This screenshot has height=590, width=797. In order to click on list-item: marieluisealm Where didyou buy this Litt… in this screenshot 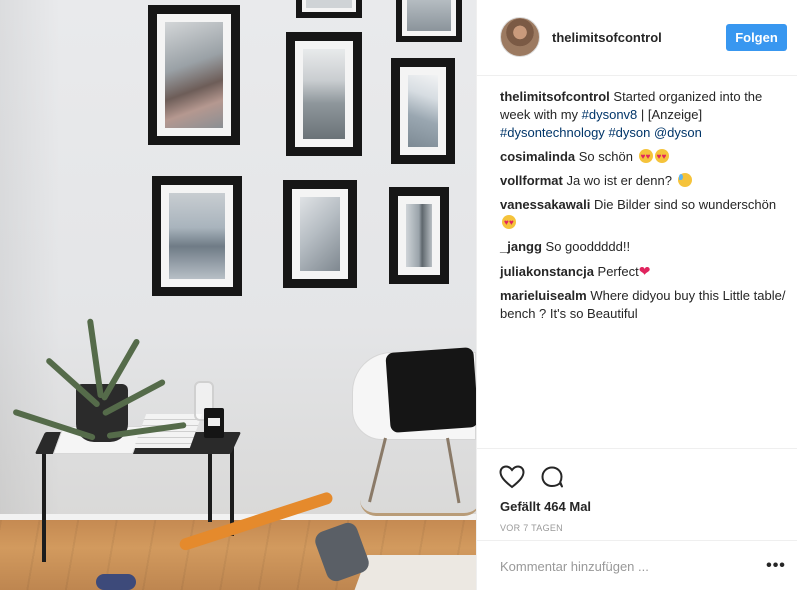, I will do `click(645, 305)`.